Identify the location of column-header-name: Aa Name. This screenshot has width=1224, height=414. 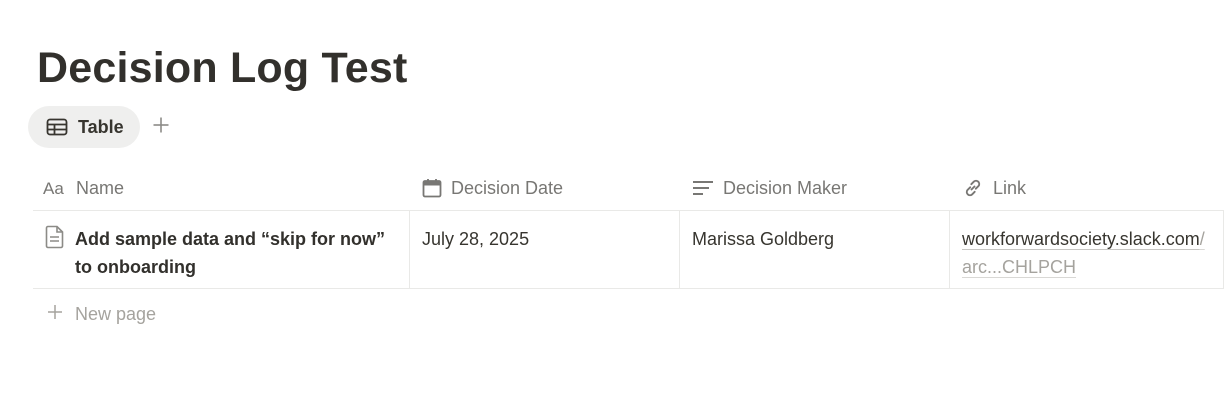
(221, 188).